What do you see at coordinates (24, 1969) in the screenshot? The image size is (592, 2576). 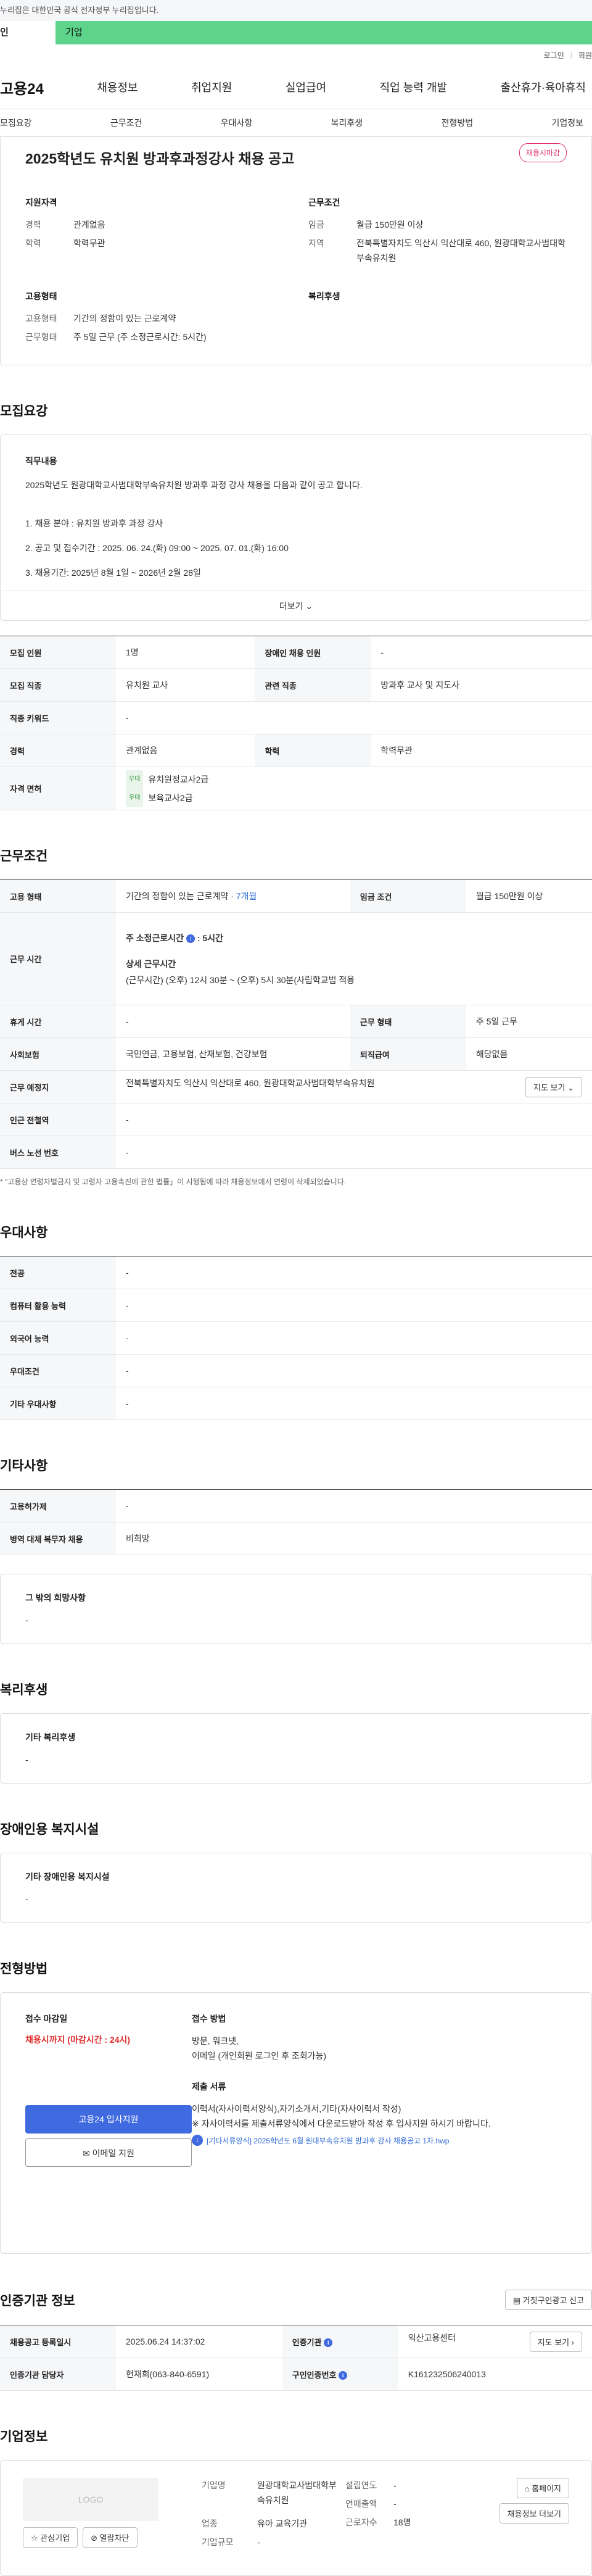 I see `section-title-apply: 전형방법` at bounding box center [24, 1969].